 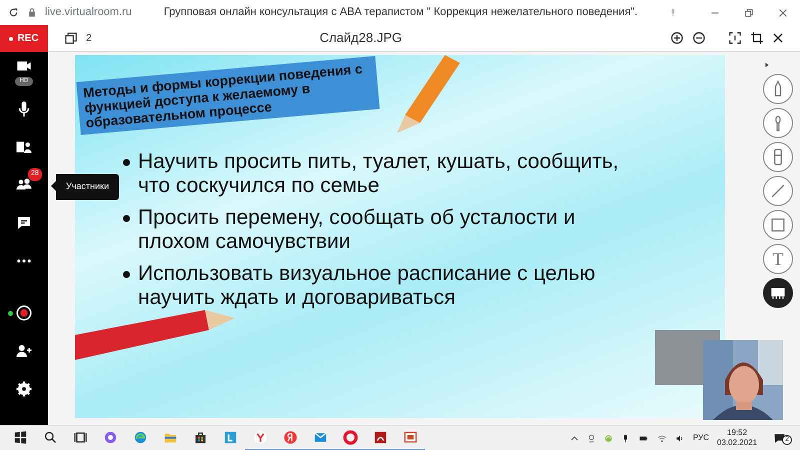 What do you see at coordinates (88, 12) in the screenshot?
I see `address-text: live.virtualroom.ru` at bounding box center [88, 12].